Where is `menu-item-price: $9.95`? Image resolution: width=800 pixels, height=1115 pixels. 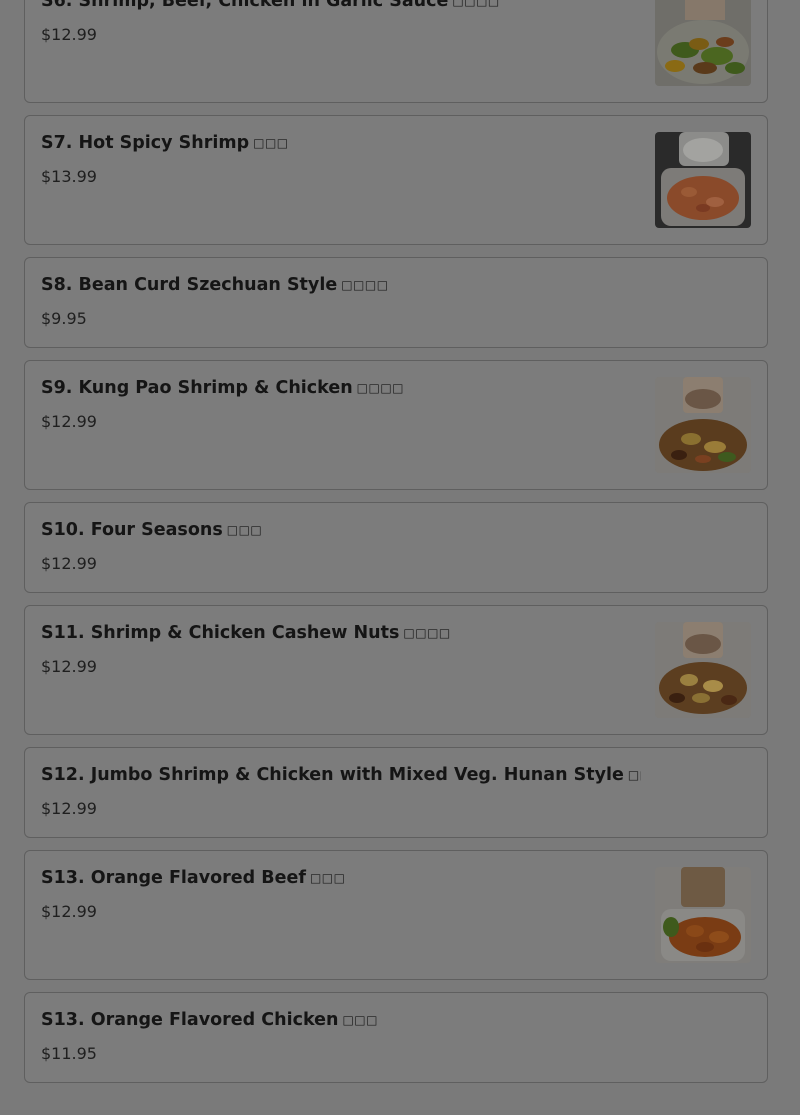 menu-item-price: $9.95 is located at coordinates (64, 318).